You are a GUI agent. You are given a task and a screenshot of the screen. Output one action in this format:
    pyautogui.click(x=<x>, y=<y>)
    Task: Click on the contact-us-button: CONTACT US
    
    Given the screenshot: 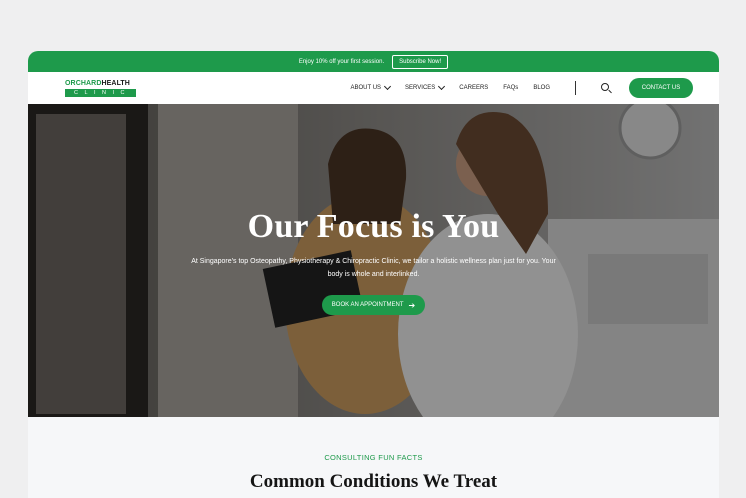 What is the action you would take?
    pyautogui.click(x=661, y=88)
    